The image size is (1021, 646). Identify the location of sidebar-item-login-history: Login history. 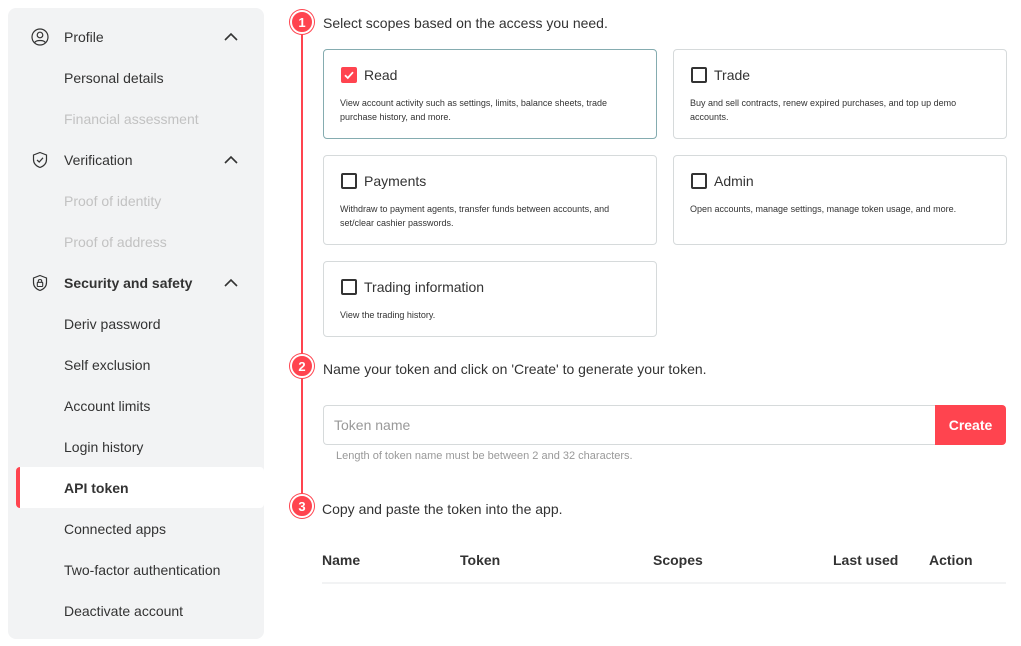
(136, 446).